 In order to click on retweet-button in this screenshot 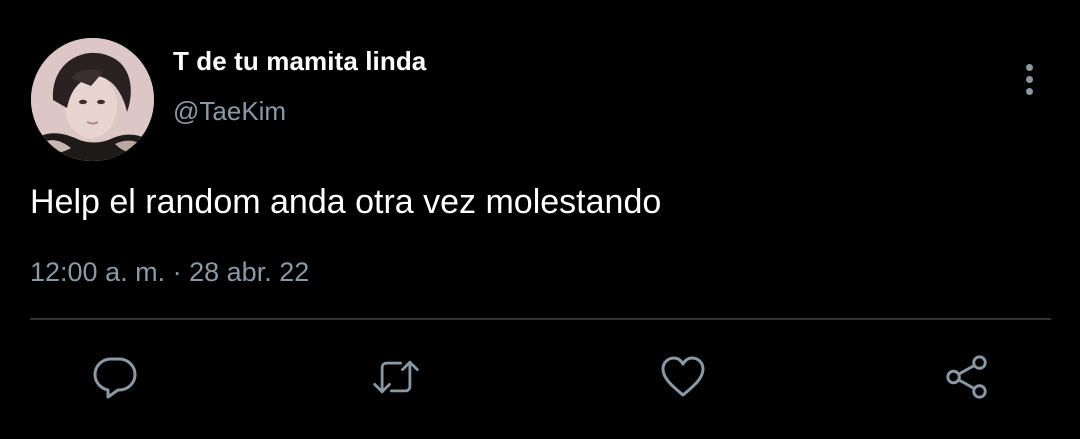, I will do `click(396, 377)`.